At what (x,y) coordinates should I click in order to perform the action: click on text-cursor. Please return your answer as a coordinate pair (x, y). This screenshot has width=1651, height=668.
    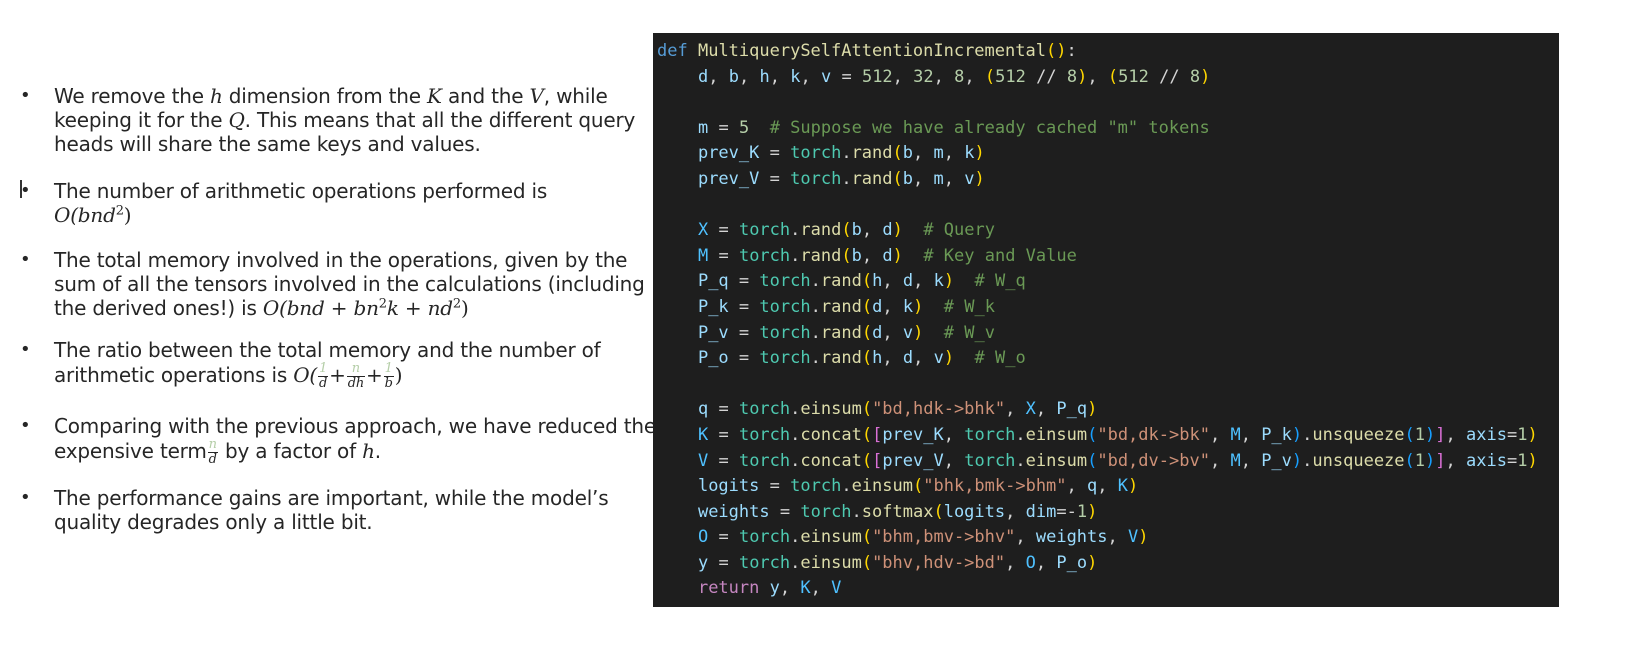
    Looking at the image, I should click on (21, 189).